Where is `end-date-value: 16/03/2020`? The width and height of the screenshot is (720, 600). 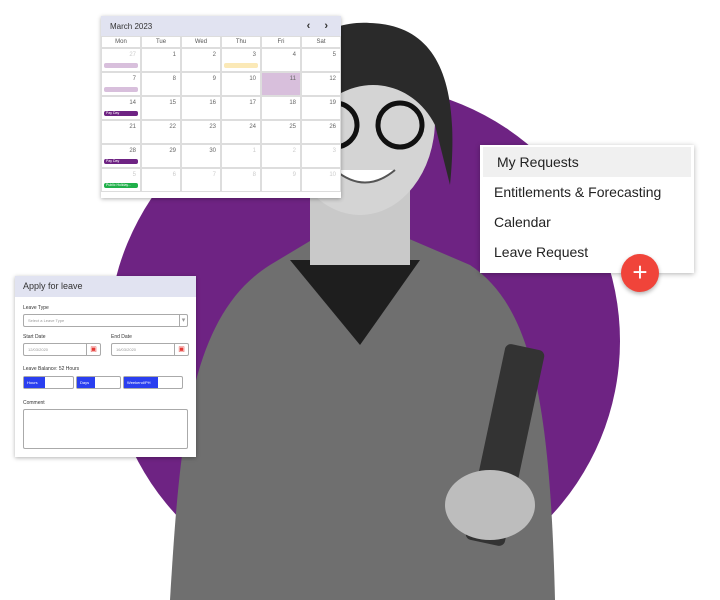 end-date-value: 16/03/2020 is located at coordinates (126, 349).